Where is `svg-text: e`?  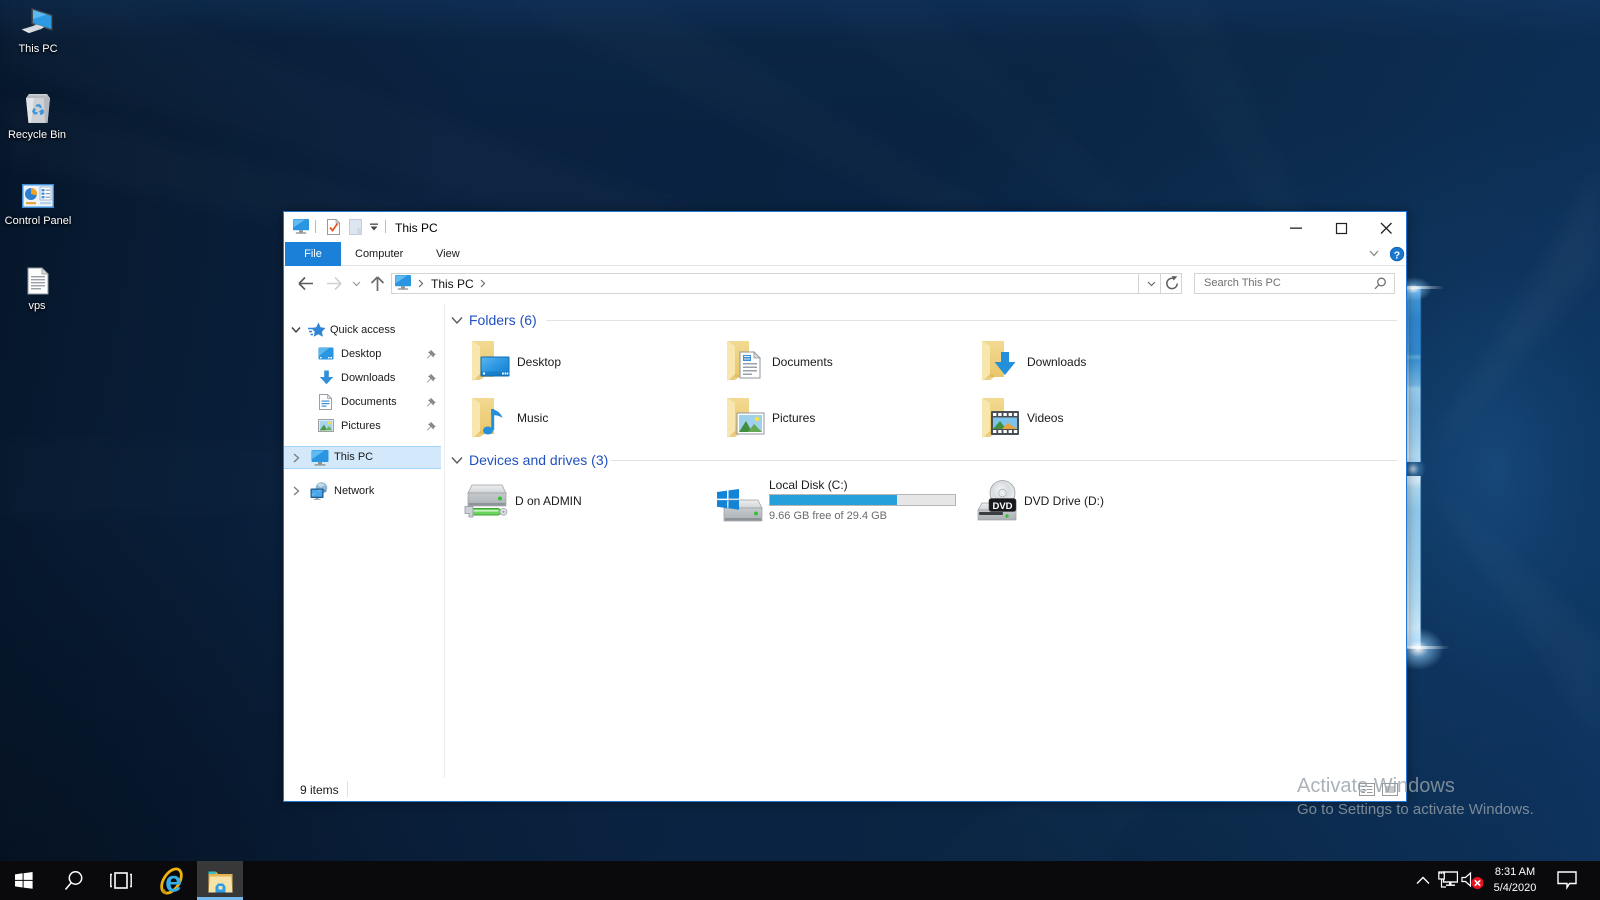 svg-text: e is located at coordinates (173, 881).